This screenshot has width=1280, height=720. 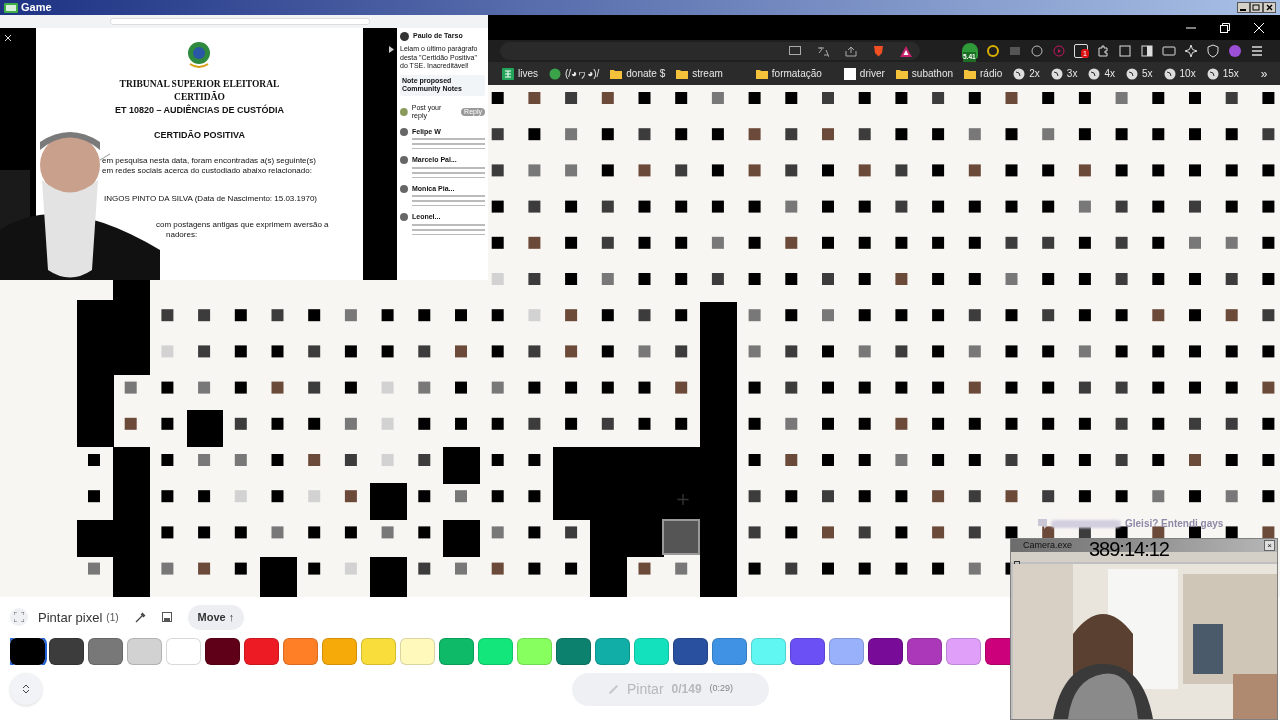 I want to click on minimize-icon, so click(x=1243, y=7).